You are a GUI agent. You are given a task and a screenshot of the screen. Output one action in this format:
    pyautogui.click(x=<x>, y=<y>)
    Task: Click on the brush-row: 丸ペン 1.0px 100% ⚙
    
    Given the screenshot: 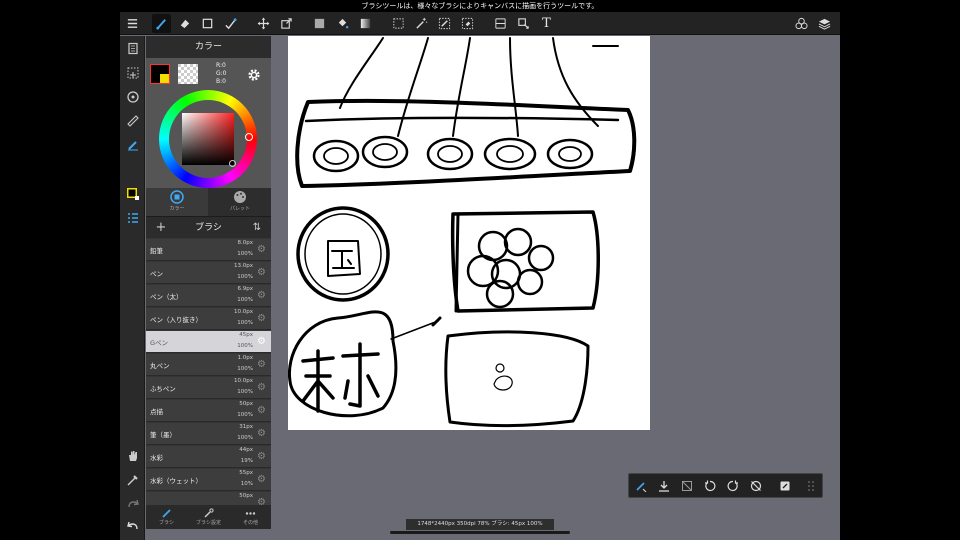 What is the action you would take?
    pyautogui.click(x=208, y=365)
    